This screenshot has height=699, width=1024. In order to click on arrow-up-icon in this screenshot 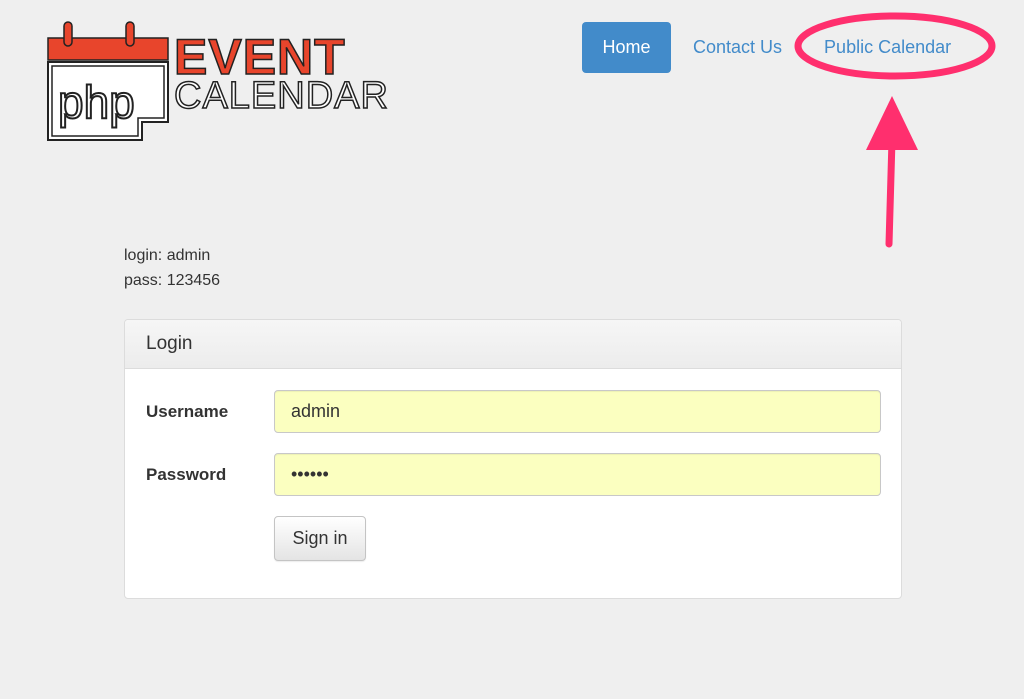, I will do `click(892, 123)`.